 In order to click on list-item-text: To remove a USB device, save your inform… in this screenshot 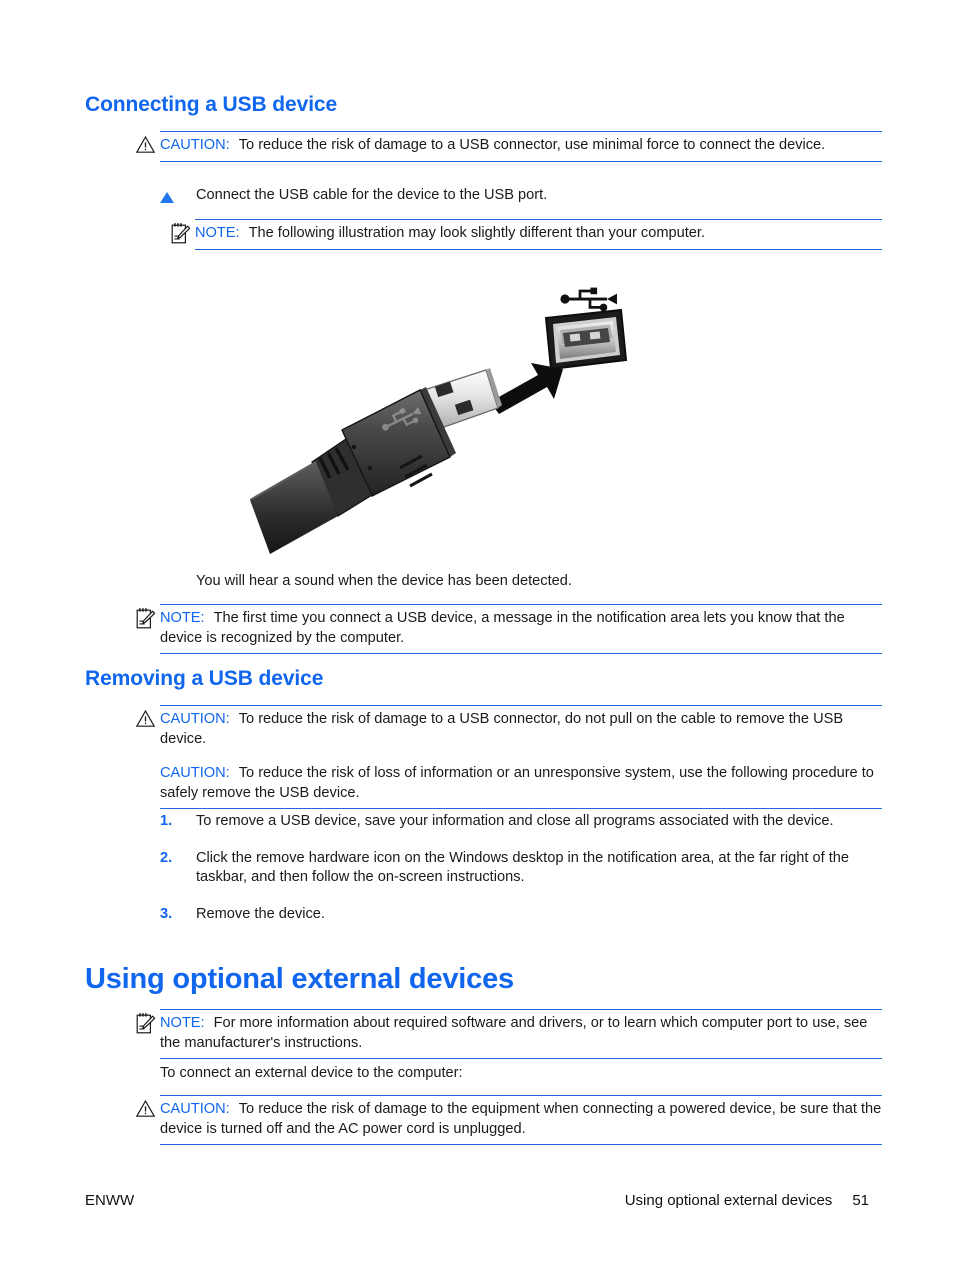, I will do `click(515, 821)`.